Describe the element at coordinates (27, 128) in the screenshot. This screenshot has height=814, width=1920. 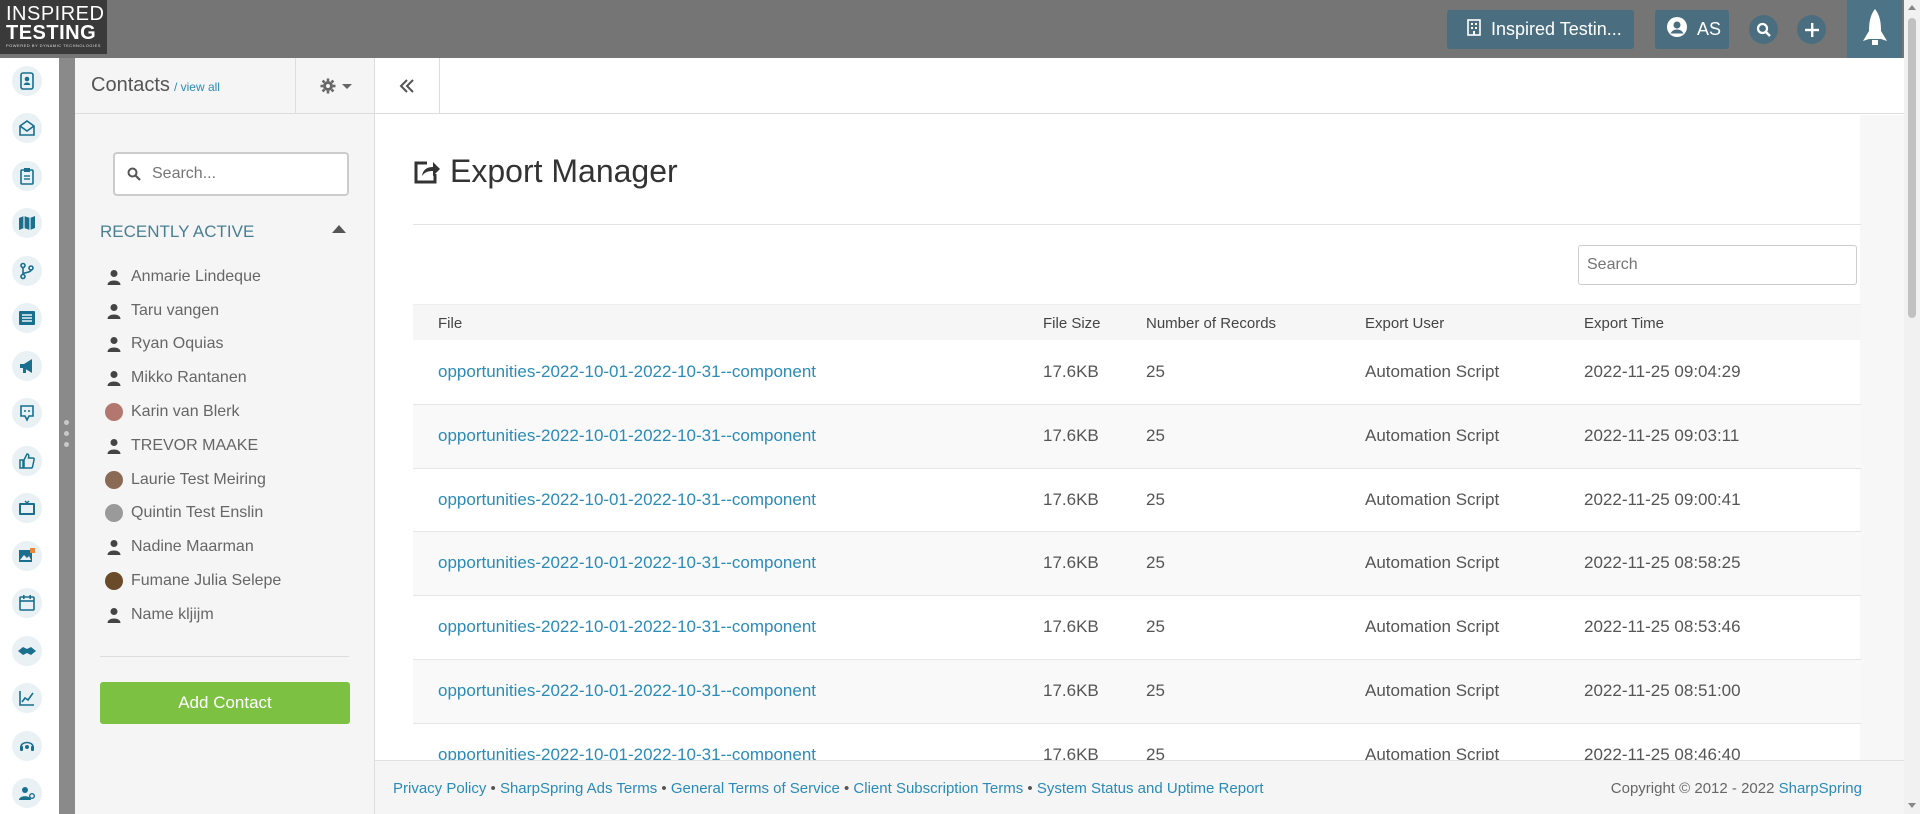
I see `email-icon` at that location.